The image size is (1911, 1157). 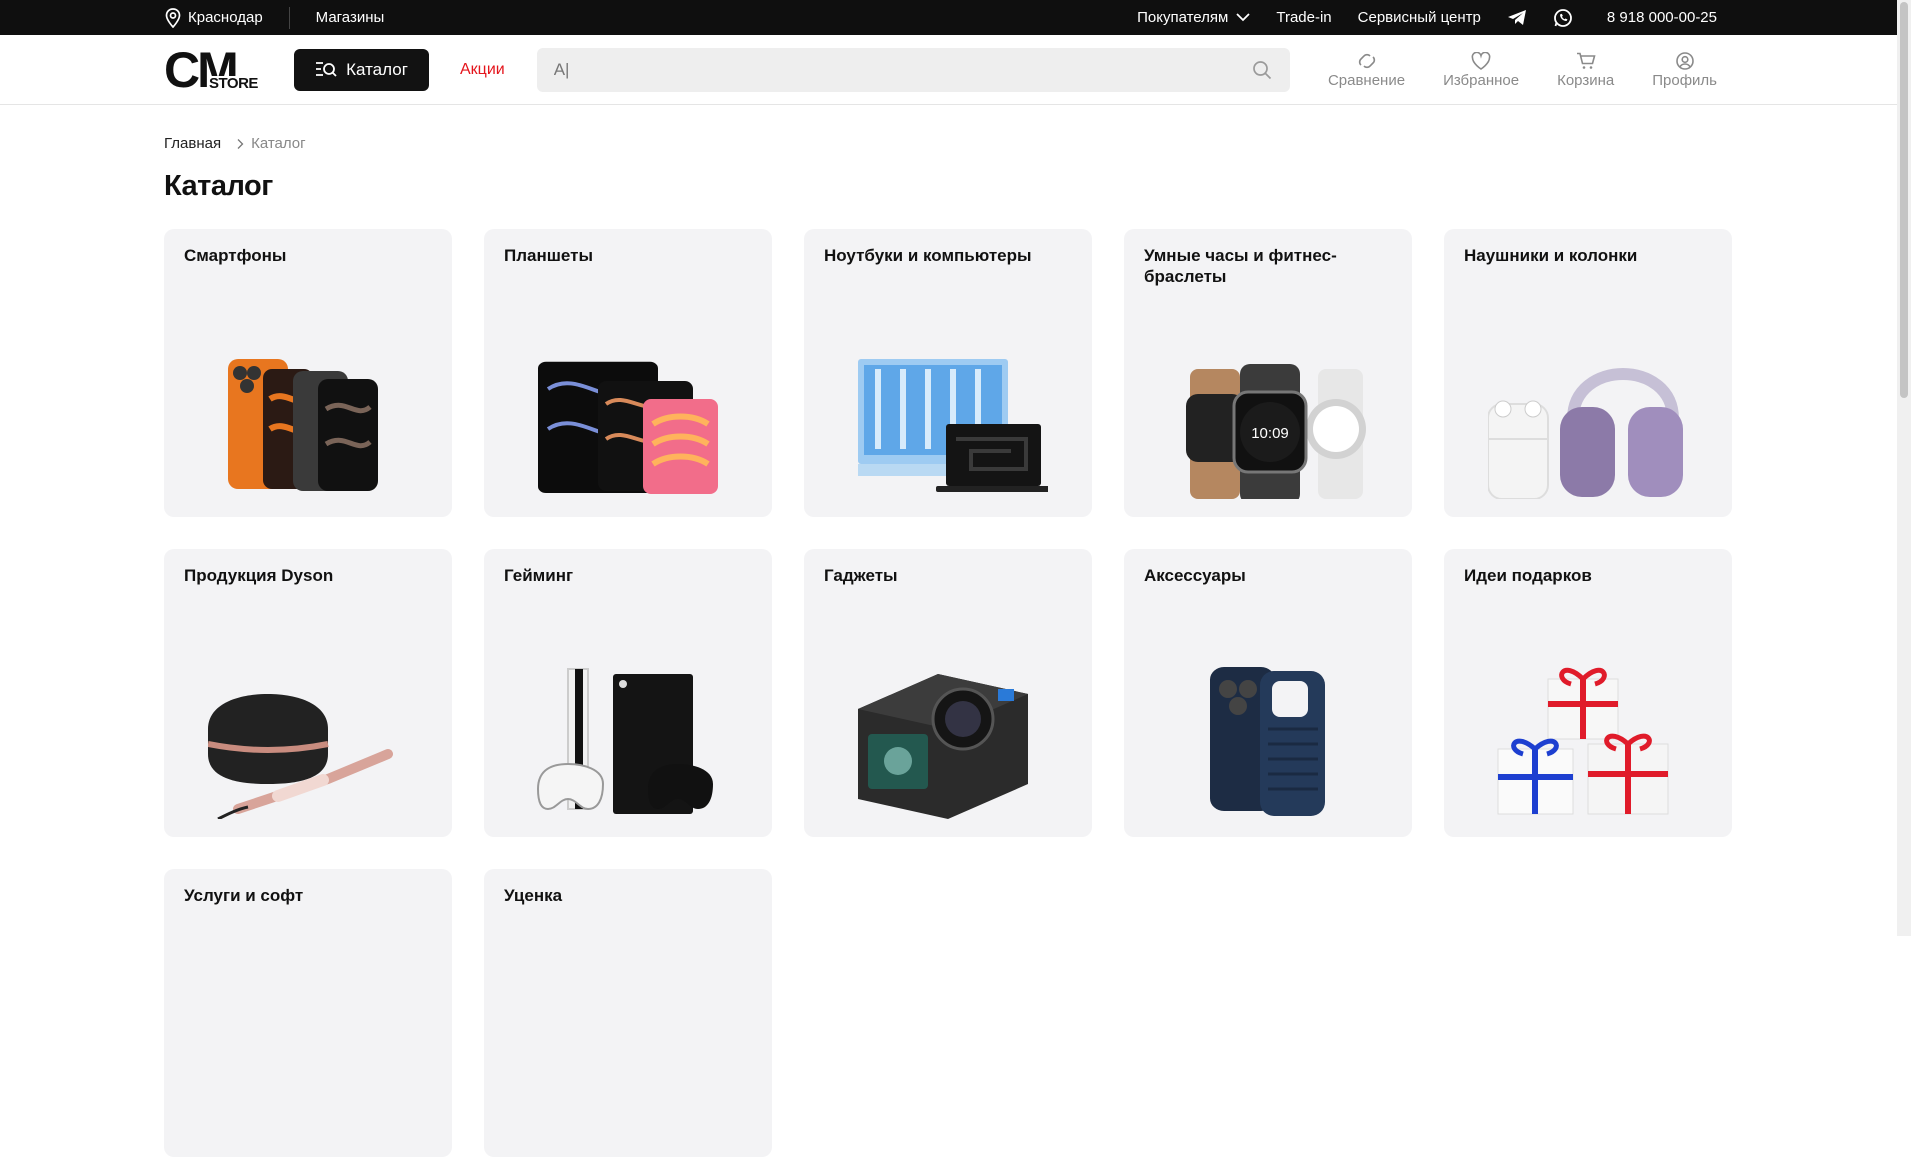 I want to click on category-card-tablets: Планшеты, so click(x=628, y=373).